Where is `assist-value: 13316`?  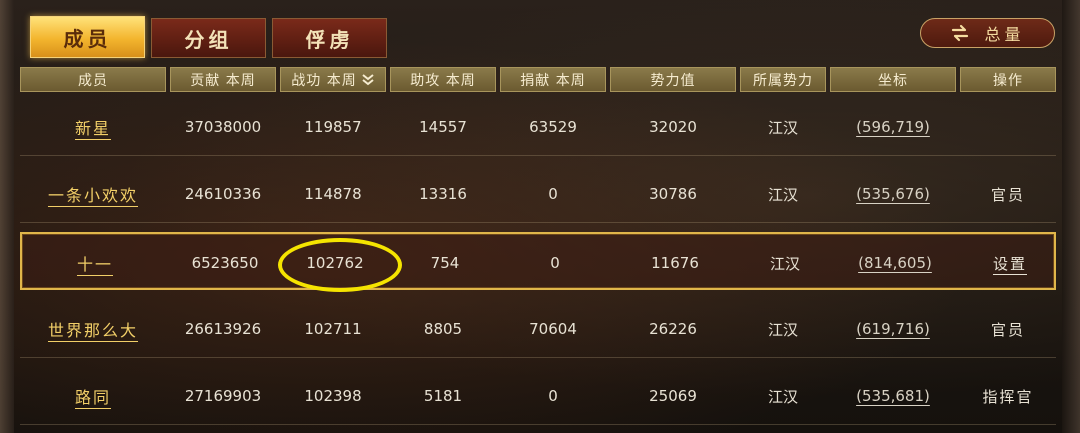
assist-value: 13316 is located at coordinates (443, 194).